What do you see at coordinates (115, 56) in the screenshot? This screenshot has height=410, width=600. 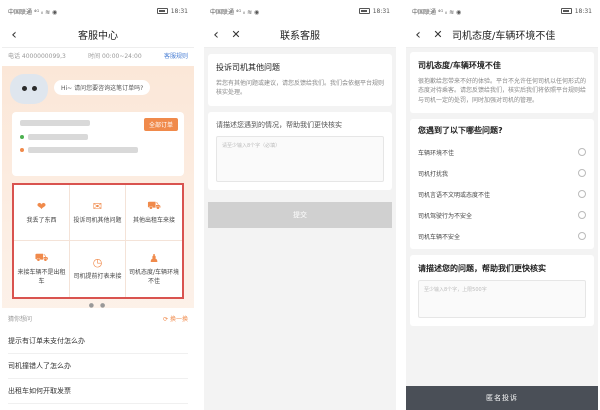 I see `hours-text: 时间 00:00~24:00` at bounding box center [115, 56].